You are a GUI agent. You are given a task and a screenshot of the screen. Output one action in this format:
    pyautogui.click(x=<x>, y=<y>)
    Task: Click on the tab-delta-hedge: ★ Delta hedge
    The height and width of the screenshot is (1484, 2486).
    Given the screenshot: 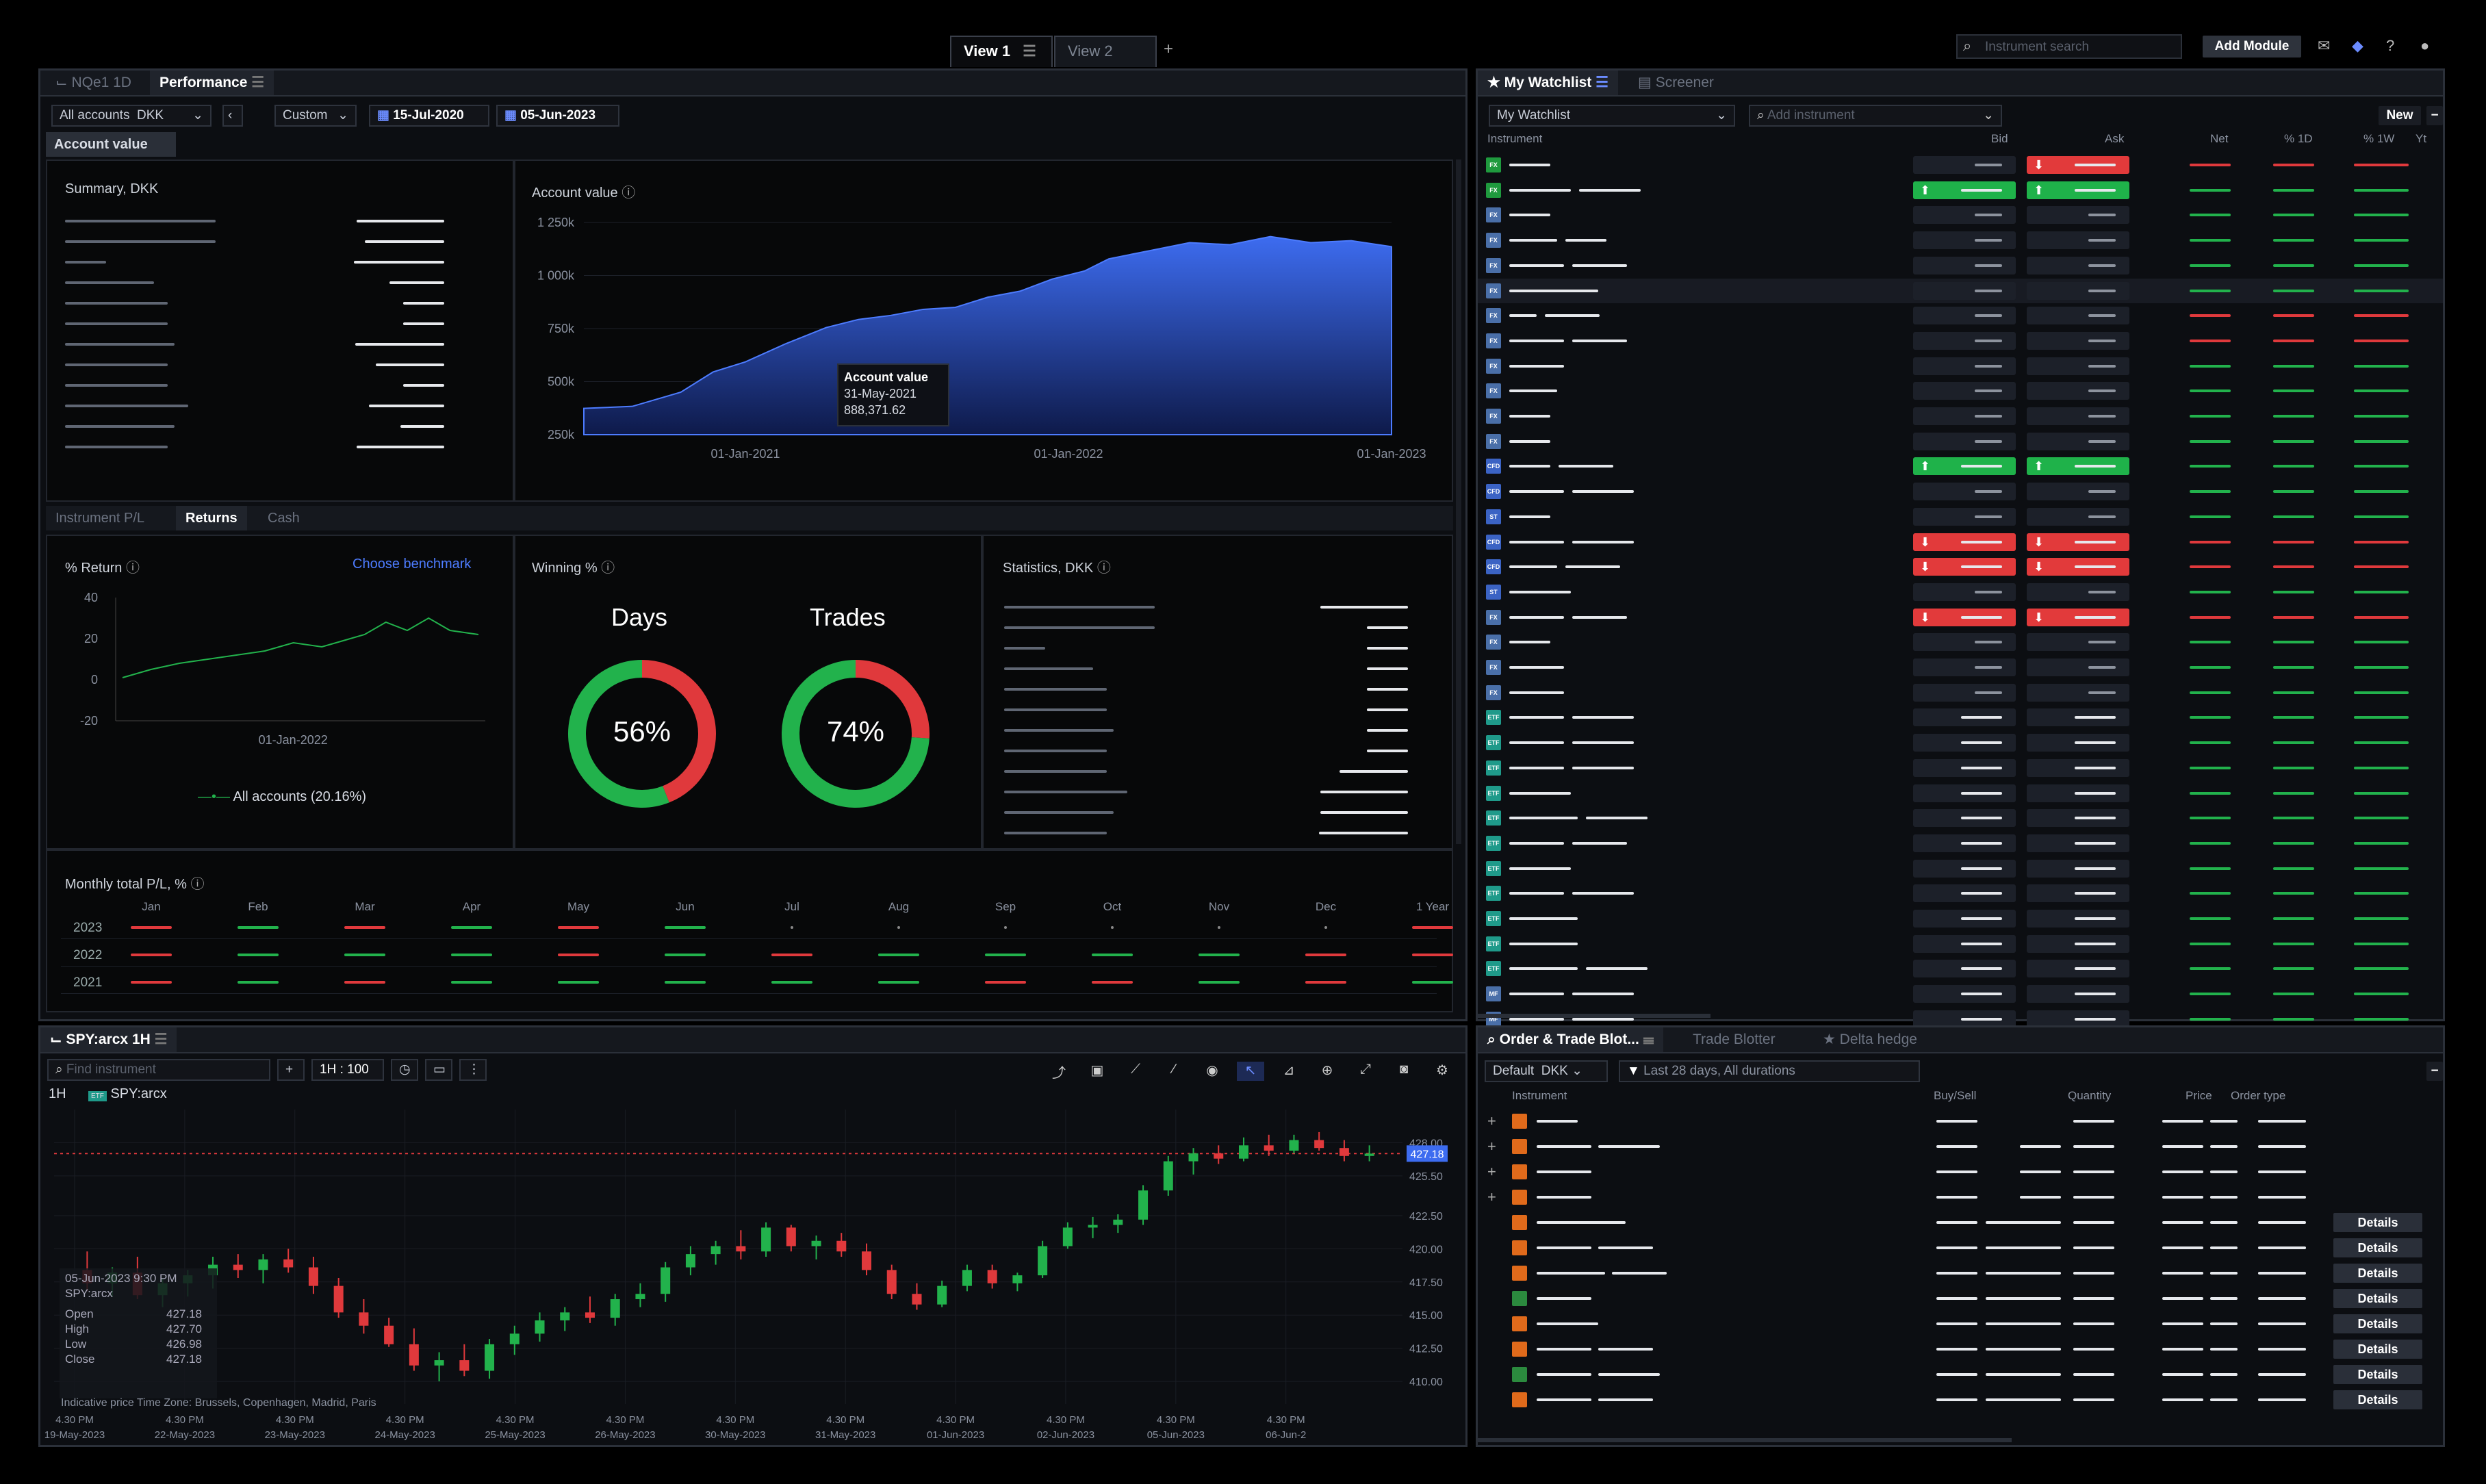 What is the action you would take?
    pyautogui.click(x=1870, y=1039)
    